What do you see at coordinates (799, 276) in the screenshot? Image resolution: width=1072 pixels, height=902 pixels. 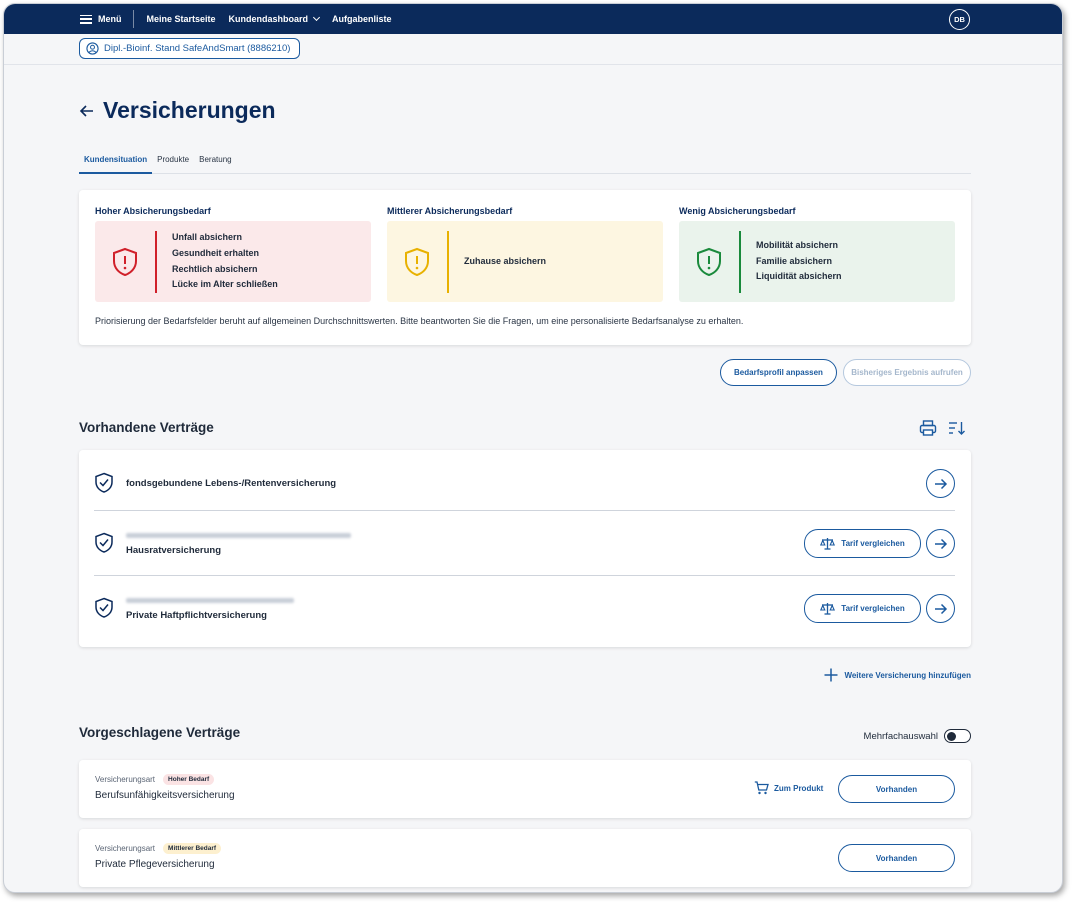 I see `need-item: Liquidität absichern` at bounding box center [799, 276].